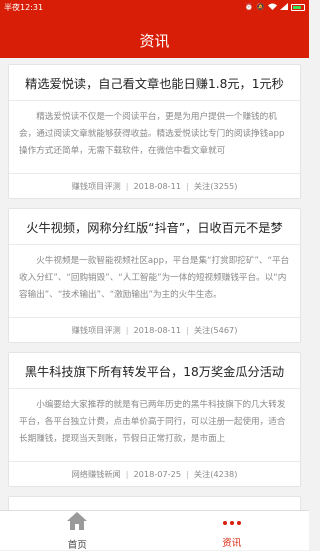 The image size is (320, 551). I want to click on article-follows: 关注(5467), so click(215, 330).